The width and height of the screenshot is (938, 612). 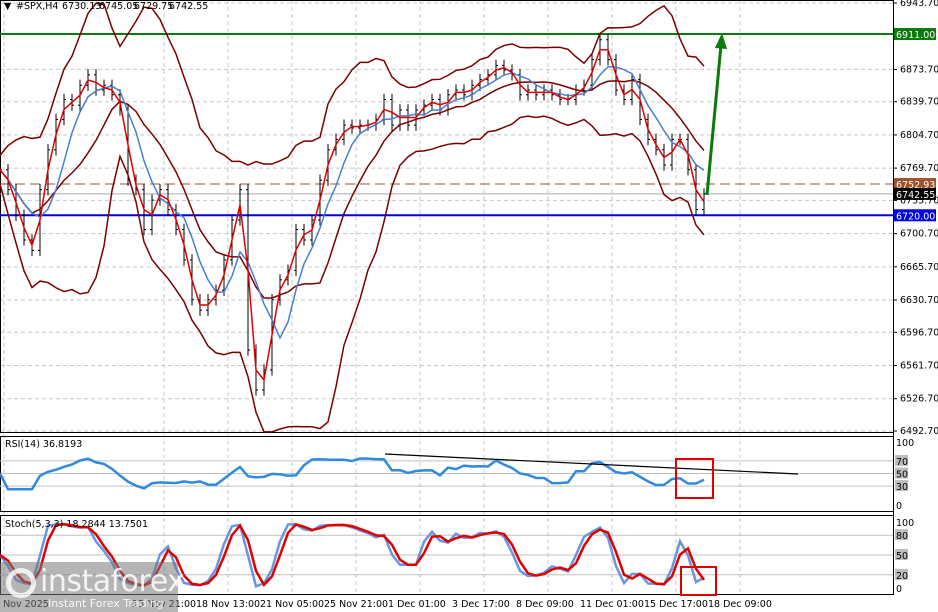 I want to click on y-tick-label: 6665.70, so click(x=919, y=267).